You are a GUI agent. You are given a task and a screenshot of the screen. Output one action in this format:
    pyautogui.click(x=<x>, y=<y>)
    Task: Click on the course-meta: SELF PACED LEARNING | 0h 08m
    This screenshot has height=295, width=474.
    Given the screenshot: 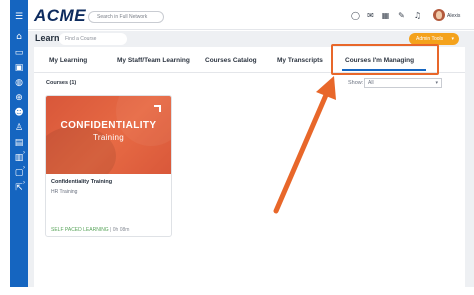 What is the action you would take?
    pyautogui.click(x=90, y=230)
    